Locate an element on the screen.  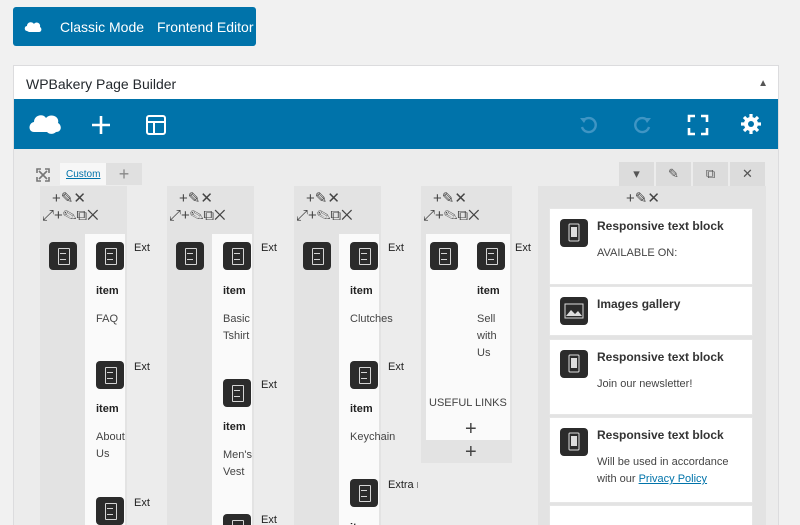
classic-mode-button: Classic Mode is located at coordinates (102, 27).